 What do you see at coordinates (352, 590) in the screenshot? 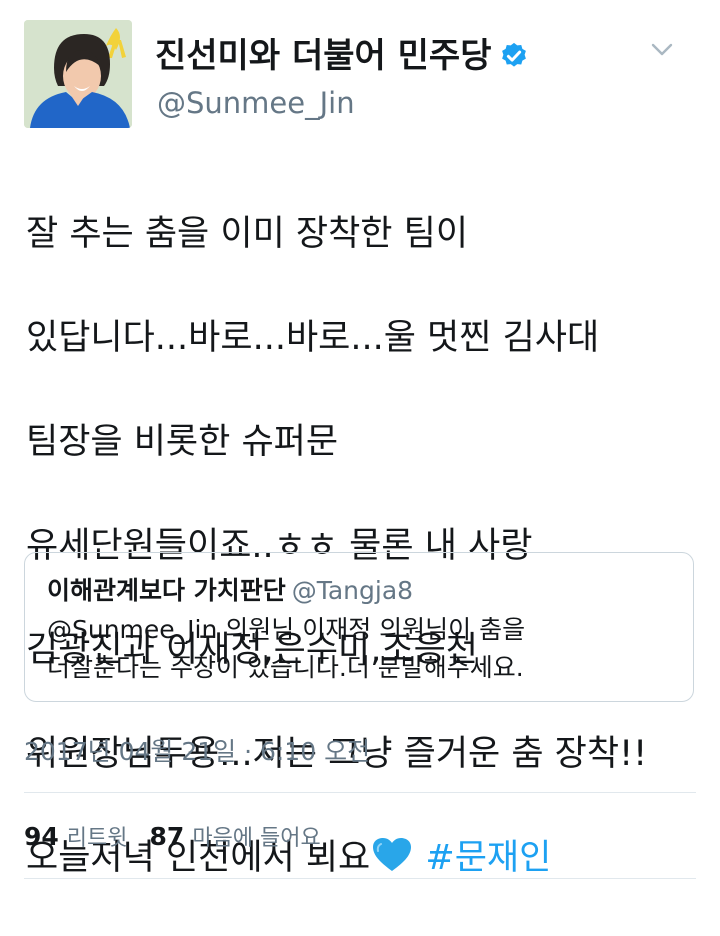
I see `quote-author-handle: @Tangja8` at bounding box center [352, 590].